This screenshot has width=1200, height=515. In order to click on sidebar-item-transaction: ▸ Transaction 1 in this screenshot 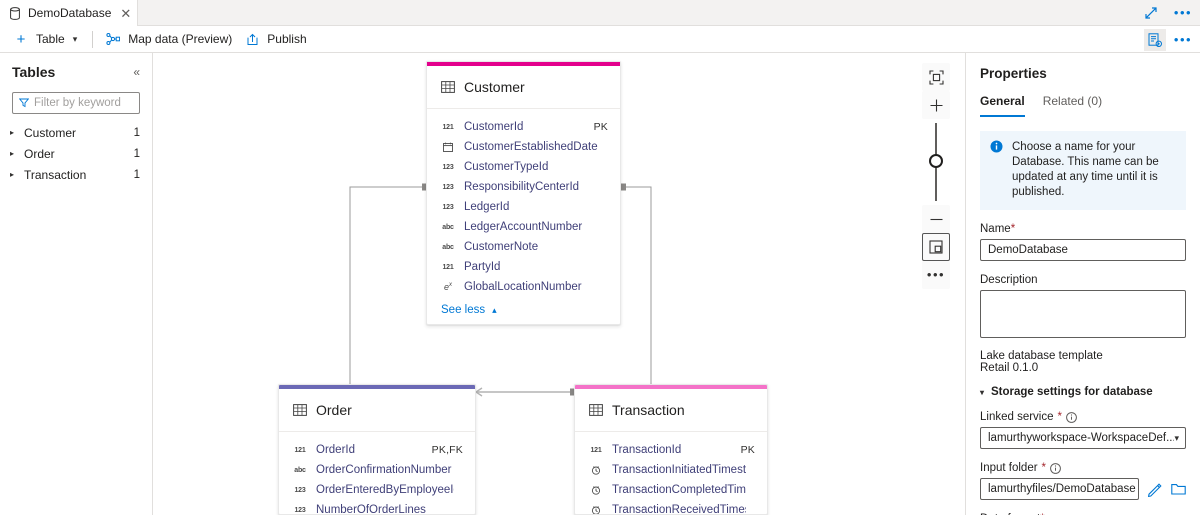, I will do `click(76, 174)`.